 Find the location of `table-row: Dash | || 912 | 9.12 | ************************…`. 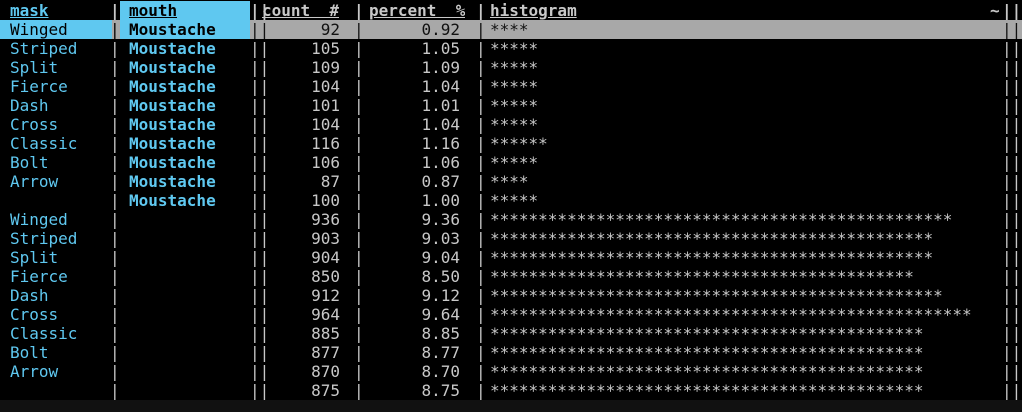

table-row: Dash | || 912 | 9.12 | ************************… is located at coordinates (511, 295).